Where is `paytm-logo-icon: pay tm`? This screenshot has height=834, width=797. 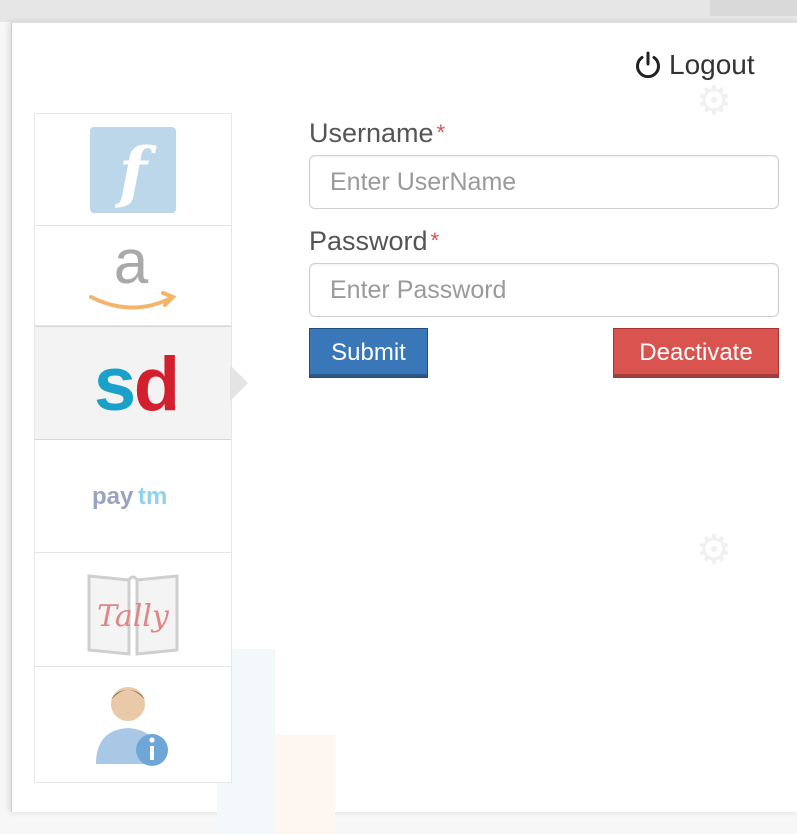
paytm-logo-icon: pay tm is located at coordinates (129, 496).